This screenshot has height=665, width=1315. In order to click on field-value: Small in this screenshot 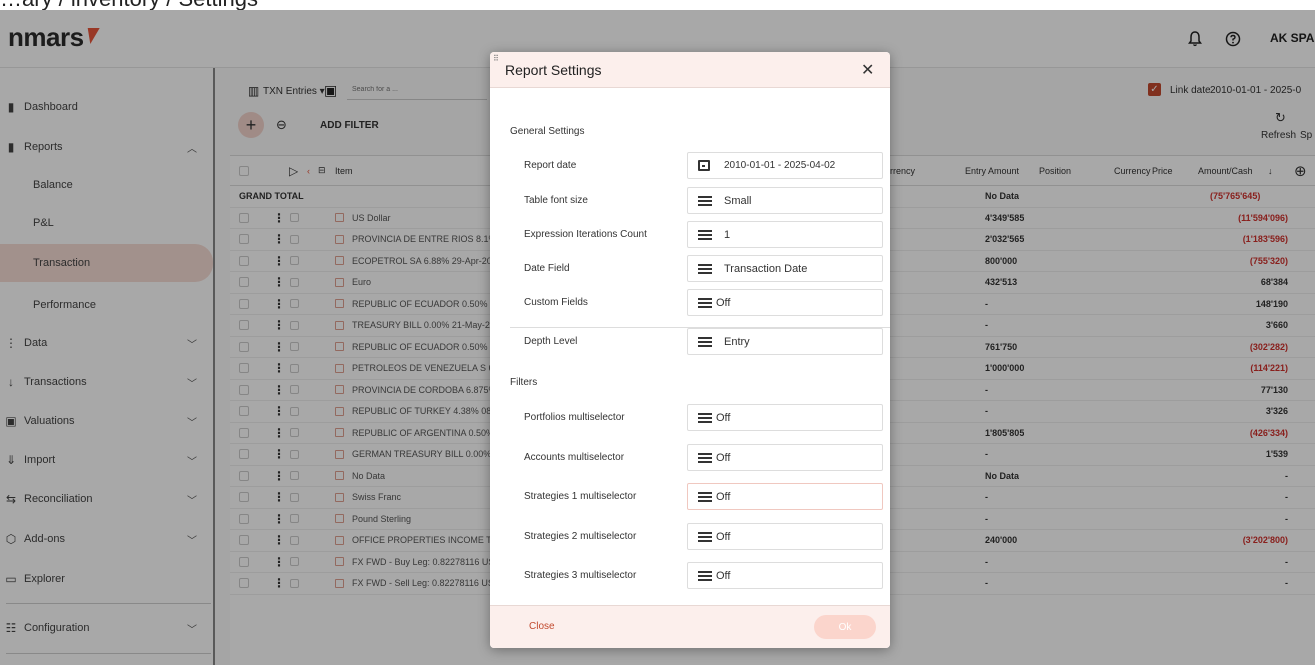, I will do `click(738, 200)`.